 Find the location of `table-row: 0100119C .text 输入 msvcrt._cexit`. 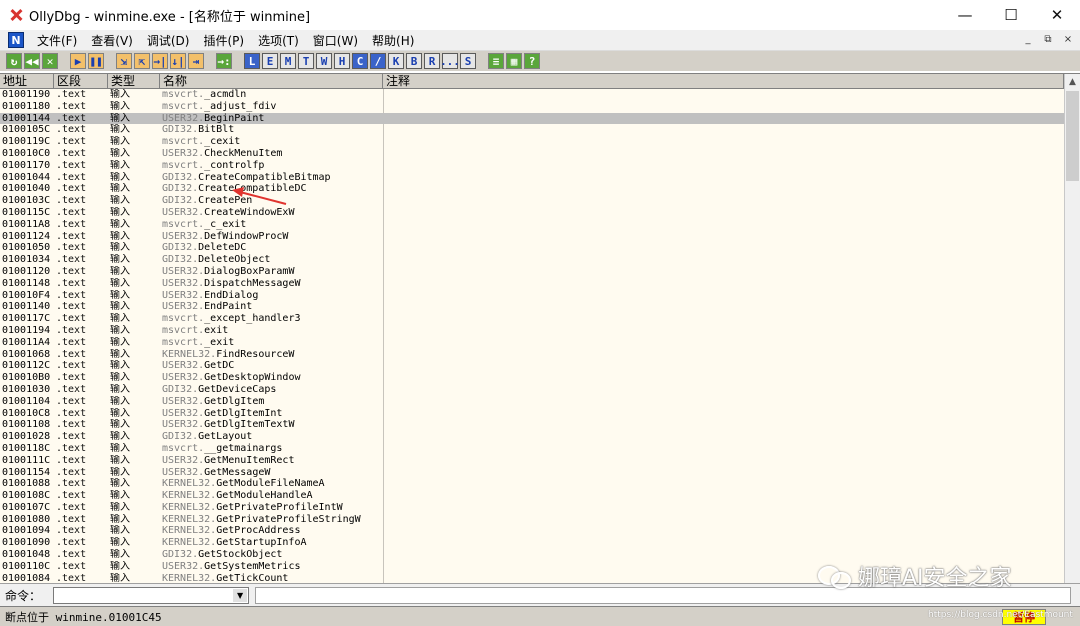

table-row: 0100119C .text 输入 msvcrt._cexit is located at coordinates (532, 142).